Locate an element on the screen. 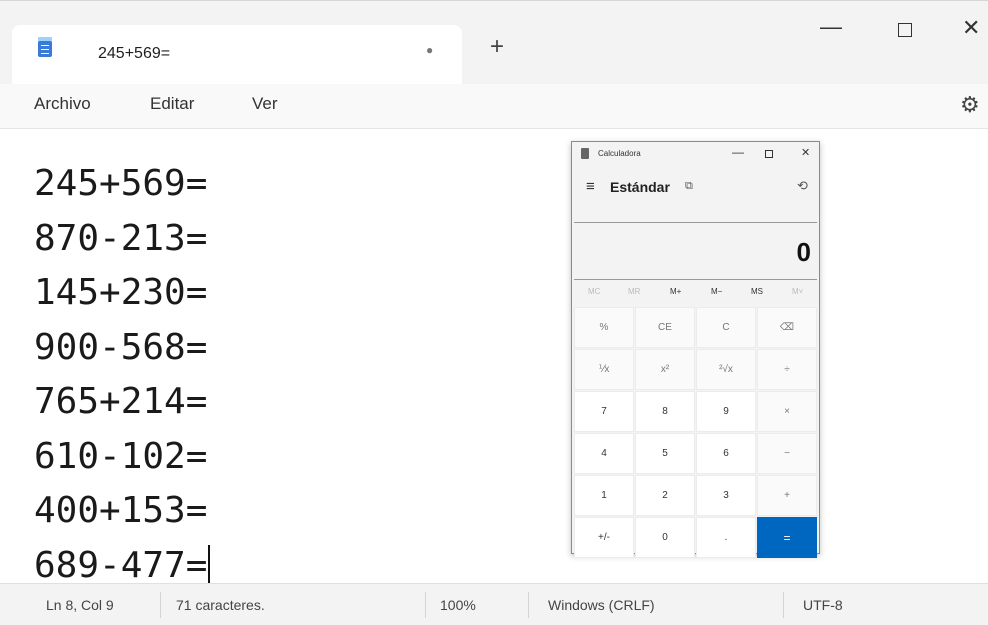 The height and width of the screenshot is (625, 988). calculator-title-bar: Calculadora — ✕ is located at coordinates (695, 155).